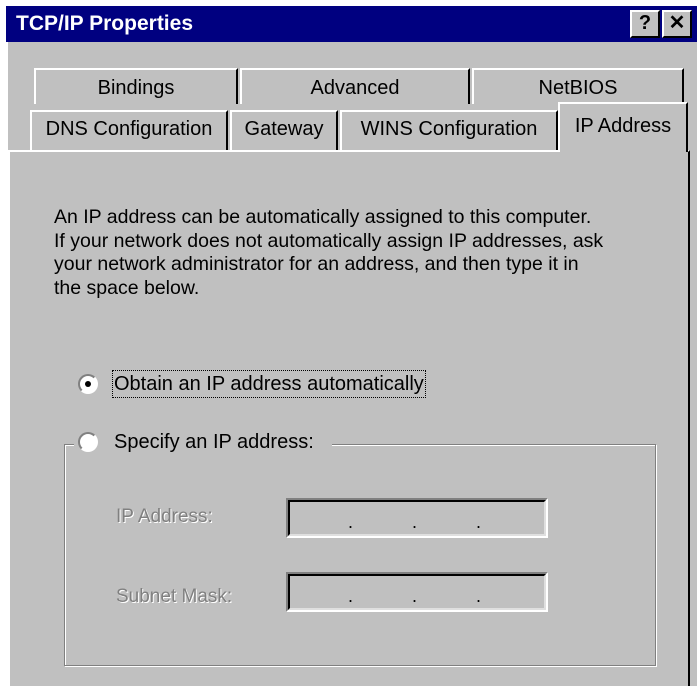 This screenshot has width=697, height=686. Describe the element at coordinates (355, 86) in the screenshot. I see `tab-advanced: Advanced` at that location.